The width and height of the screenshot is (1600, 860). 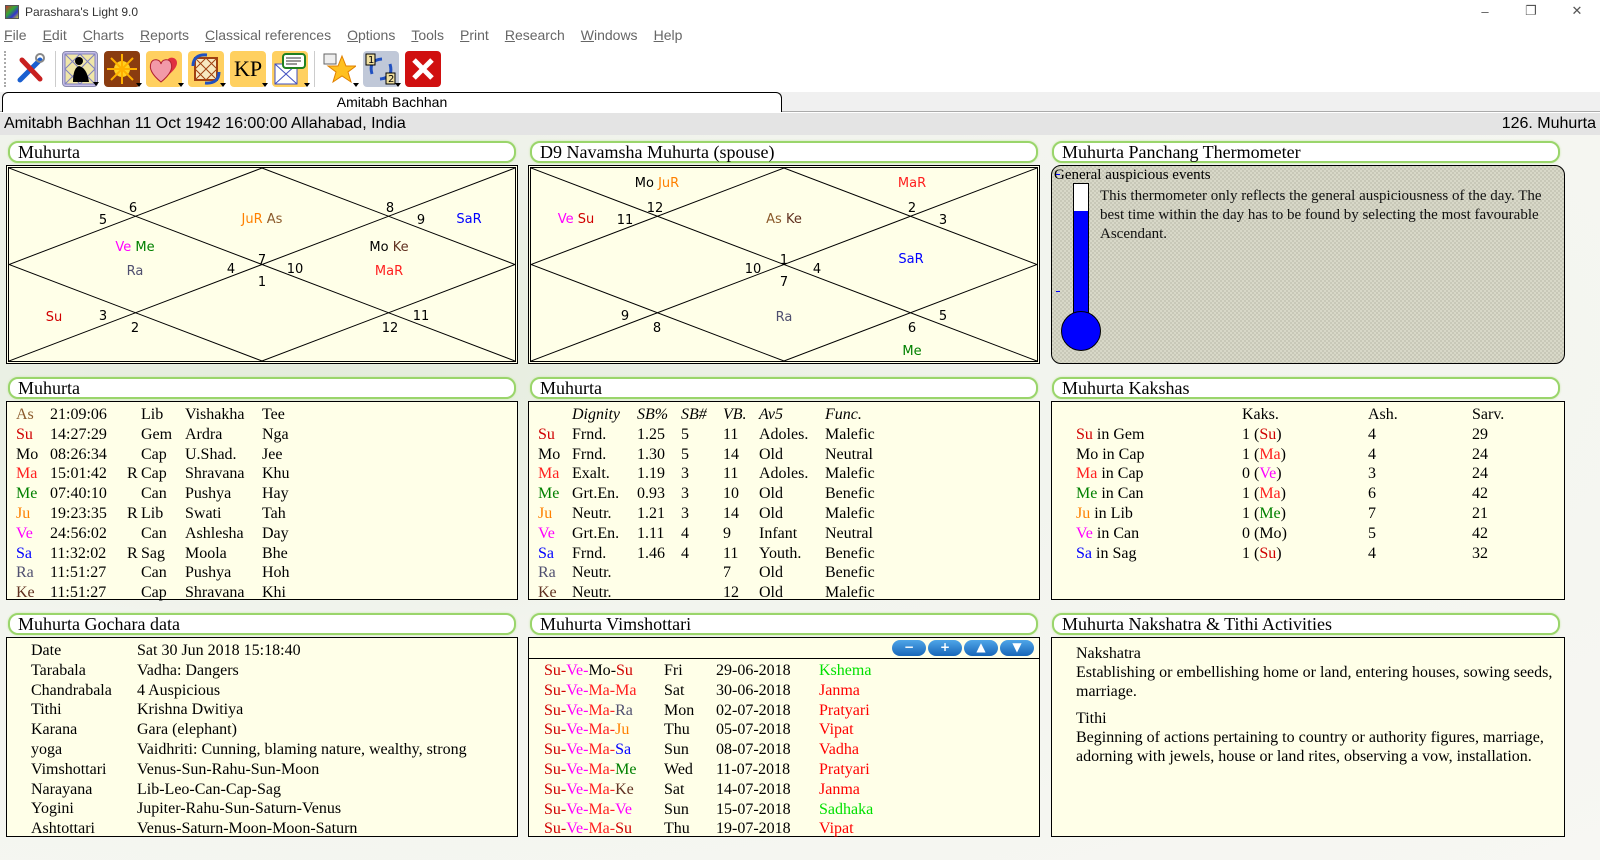 What do you see at coordinates (771, 414) in the screenshot?
I see `column-header: Av5` at bounding box center [771, 414].